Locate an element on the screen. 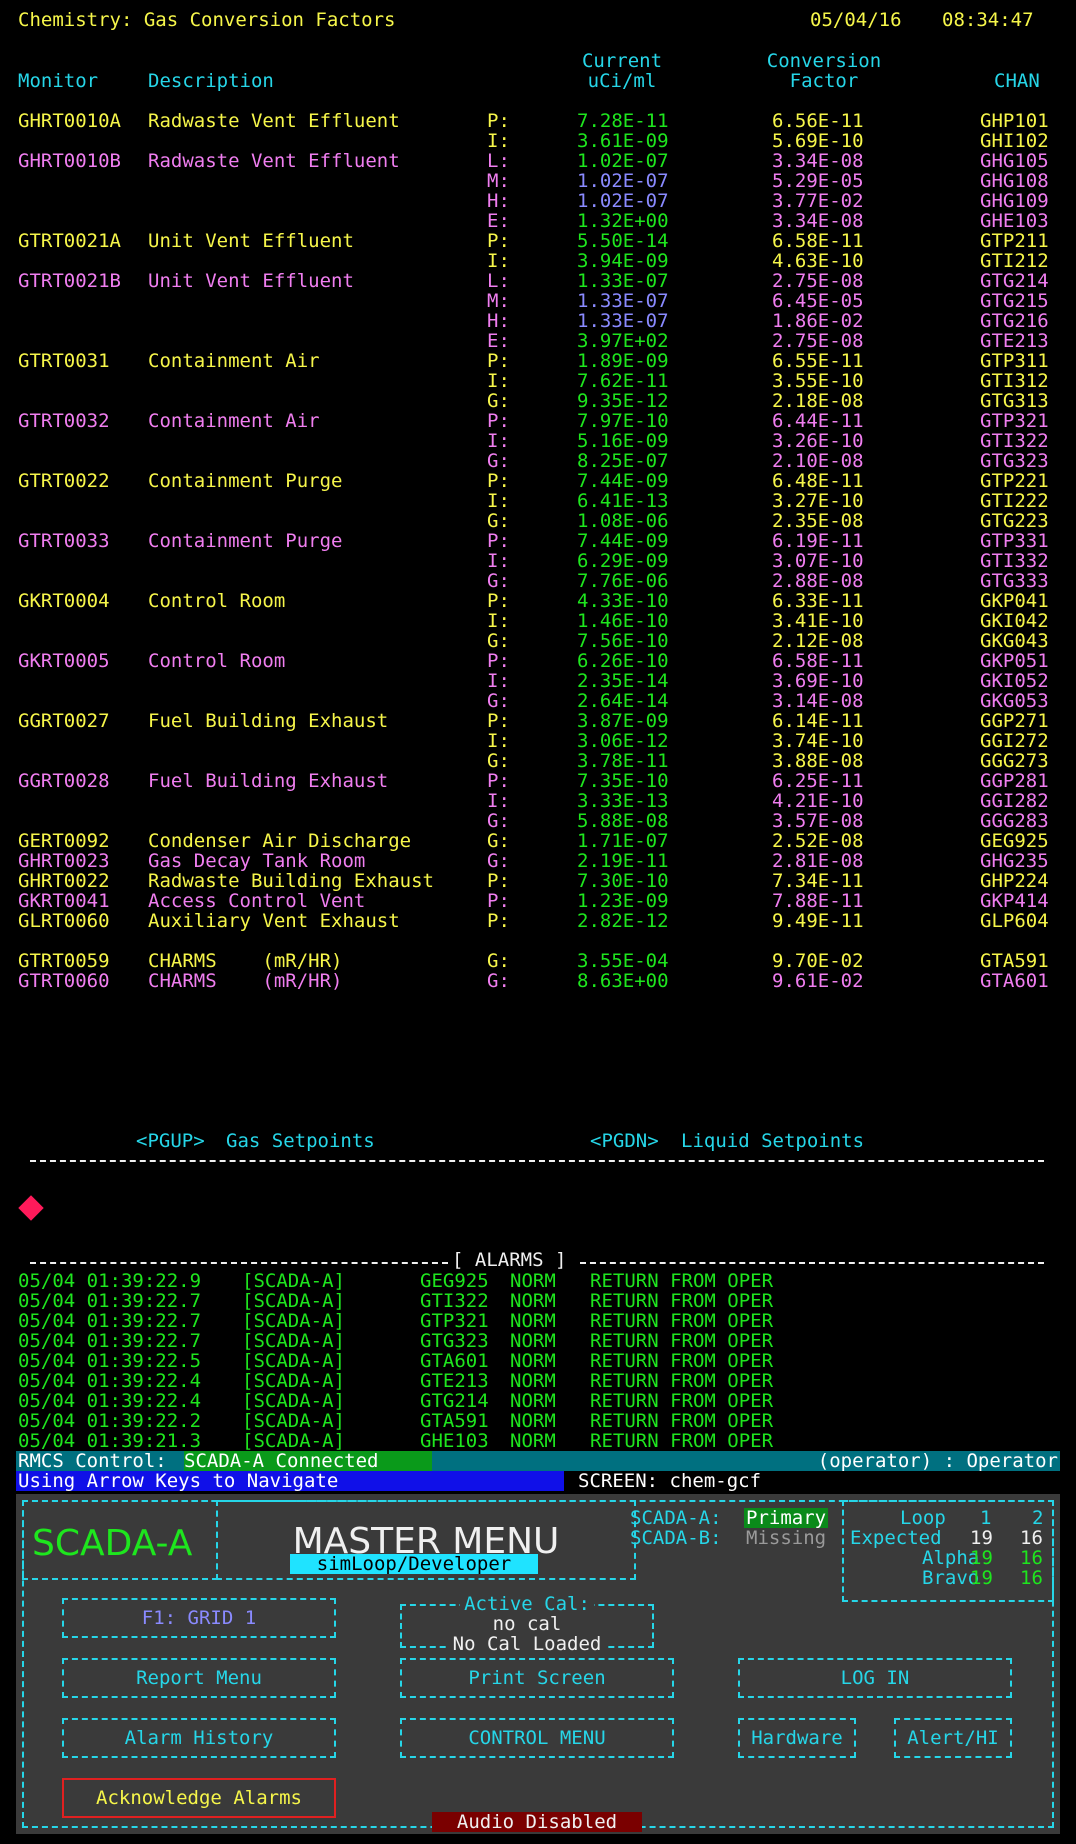 The height and width of the screenshot is (1844, 1076). chan-cell: GHG105 is located at coordinates (1014, 161).